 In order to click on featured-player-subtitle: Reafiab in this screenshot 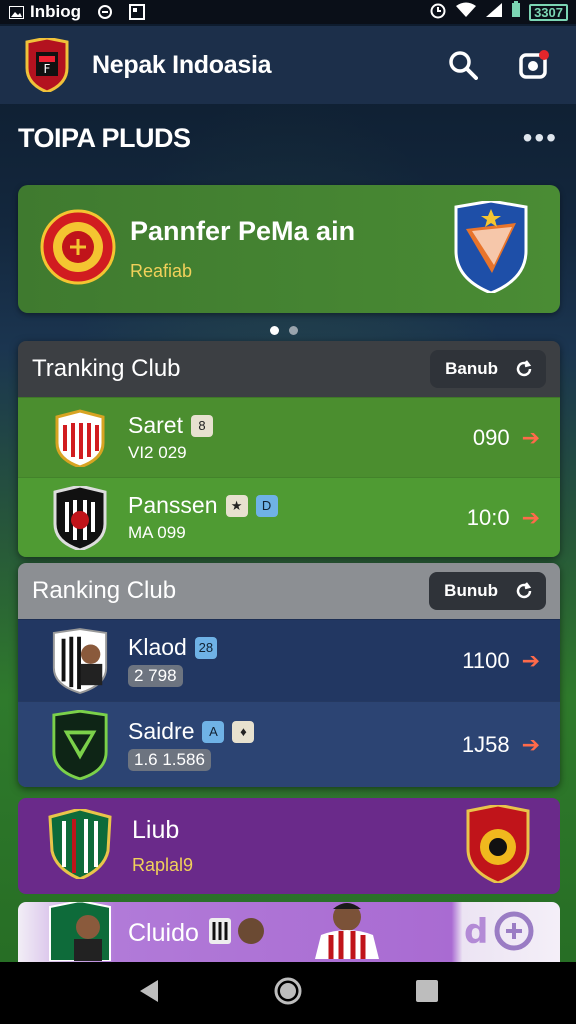, I will do `click(161, 271)`.